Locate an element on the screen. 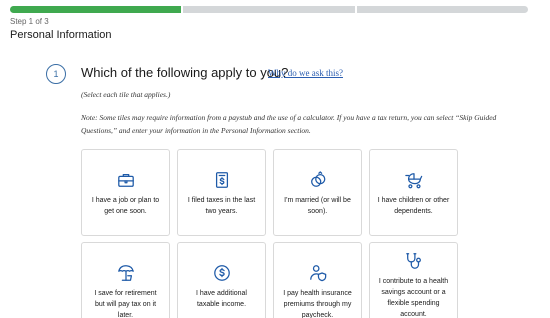 Image resolution: width=550 pixels, height=318 pixels. tile-label: I'm married (or will be soon). is located at coordinates (317, 206).